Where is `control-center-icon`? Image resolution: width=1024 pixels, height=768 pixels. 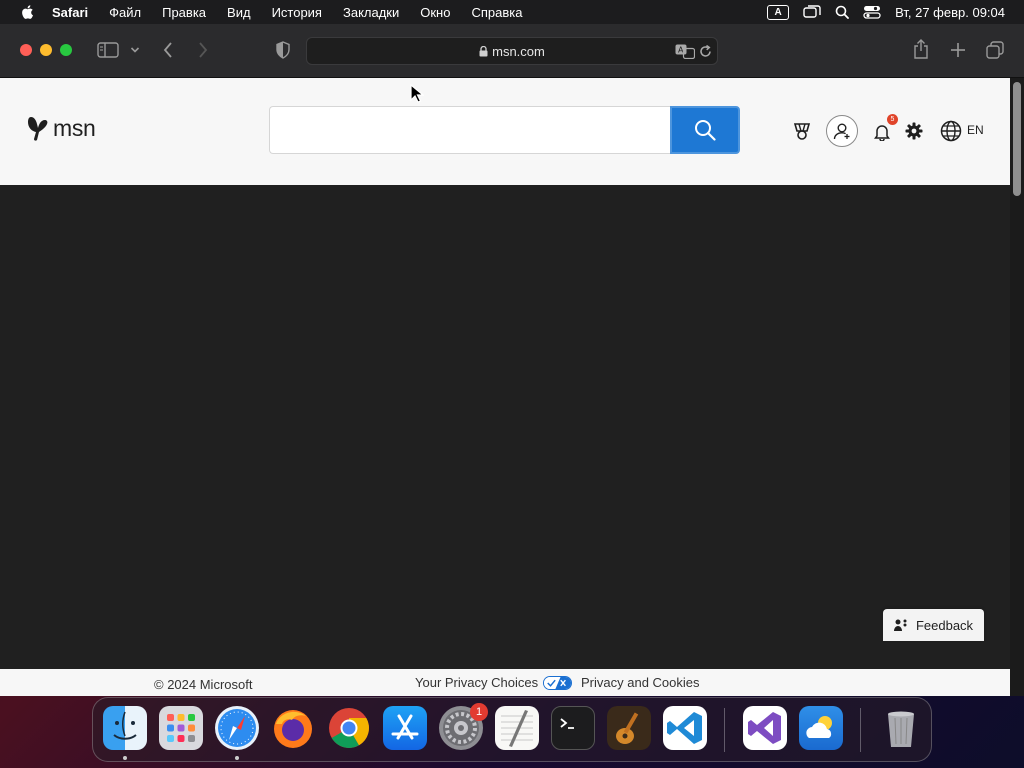 control-center-icon is located at coordinates (872, 12).